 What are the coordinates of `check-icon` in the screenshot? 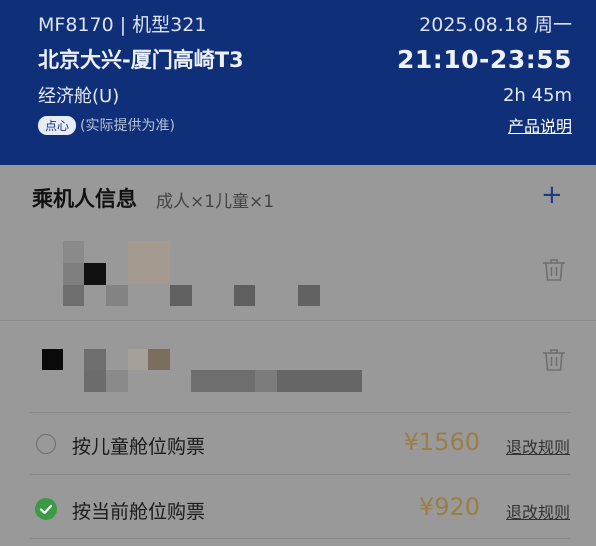 It's located at (46, 509).